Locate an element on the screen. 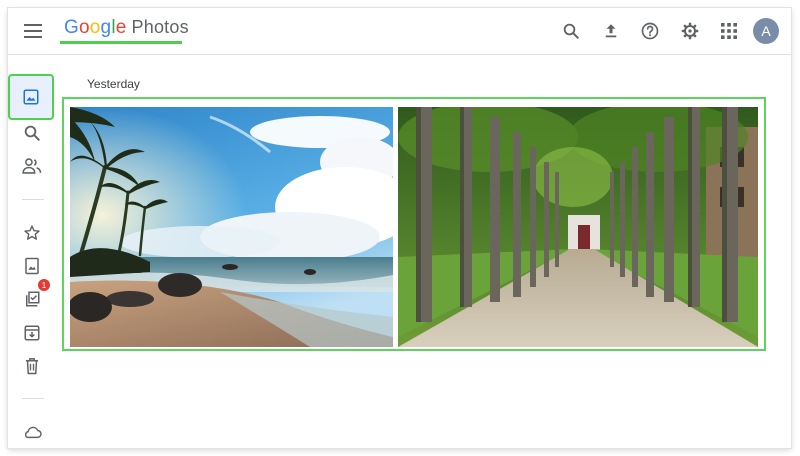  sidebar-item-albums is located at coordinates (32, 266).